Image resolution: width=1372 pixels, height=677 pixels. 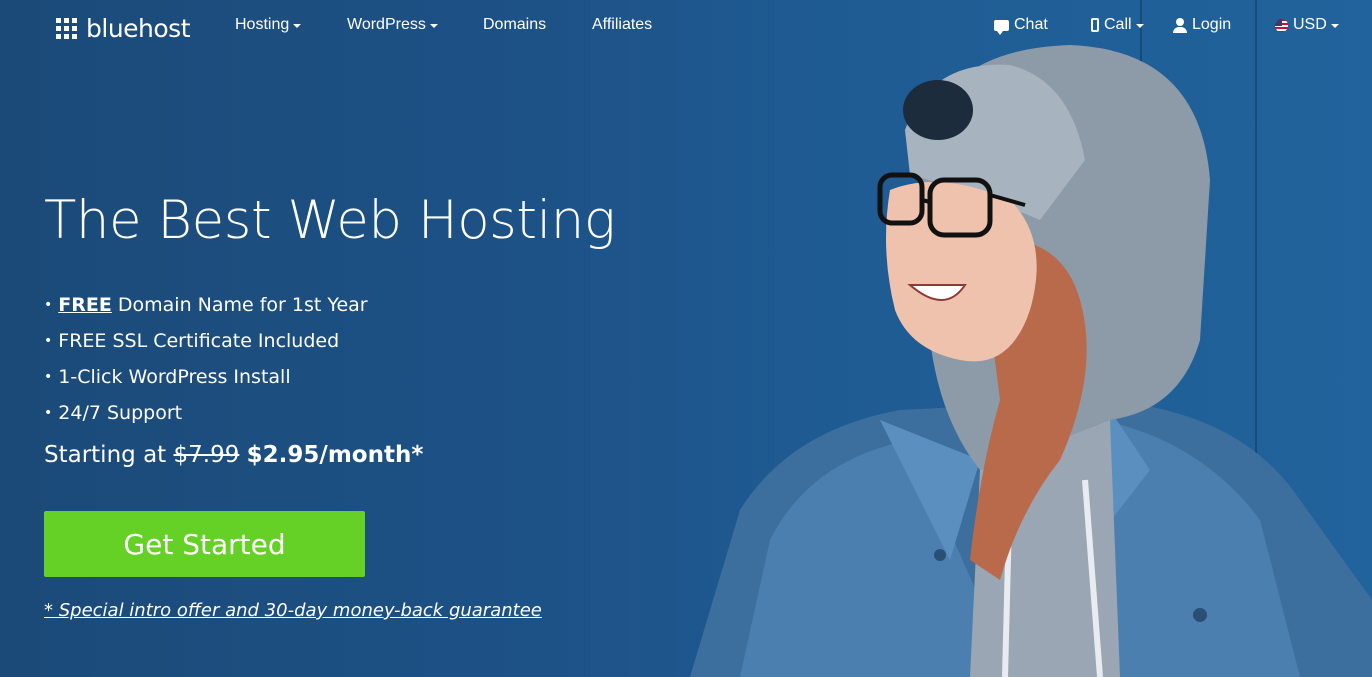 What do you see at coordinates (1212, 24) in the screenshot?
I see `nav-login-label: Login` at bounding box center [1212, 24].